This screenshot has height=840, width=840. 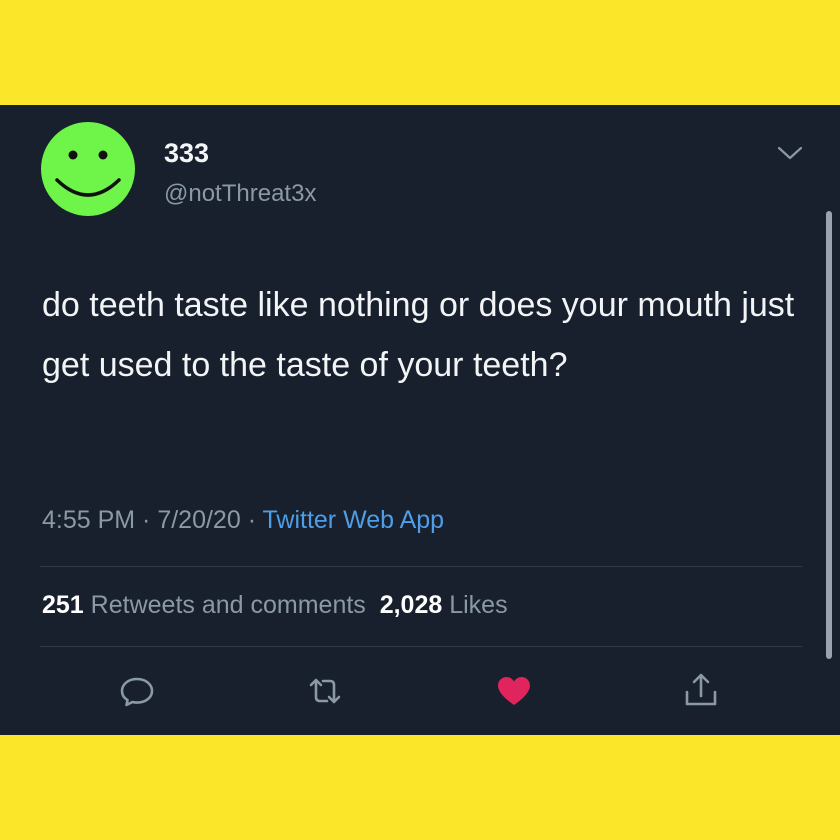 I want to click on retweets-stat: 251 Retweets and comments, so click(x=204, y=605).